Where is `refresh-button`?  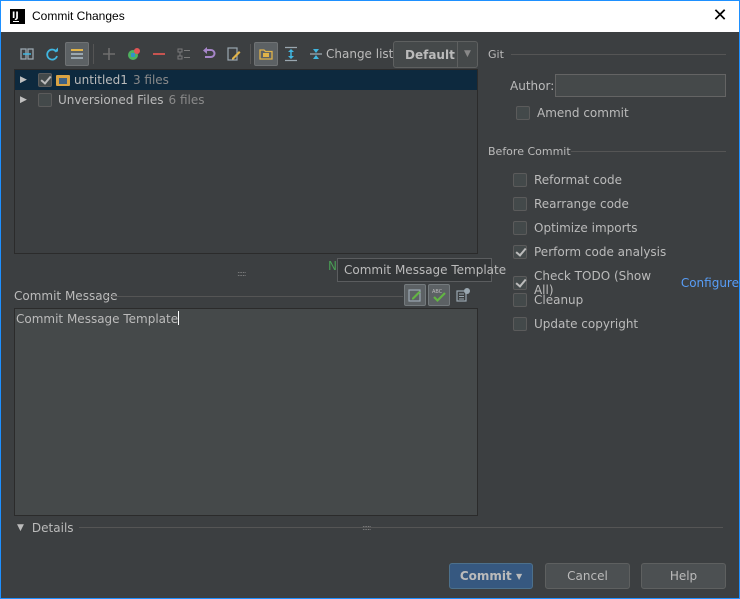 refresh-button is located at coordinates (52, 54).